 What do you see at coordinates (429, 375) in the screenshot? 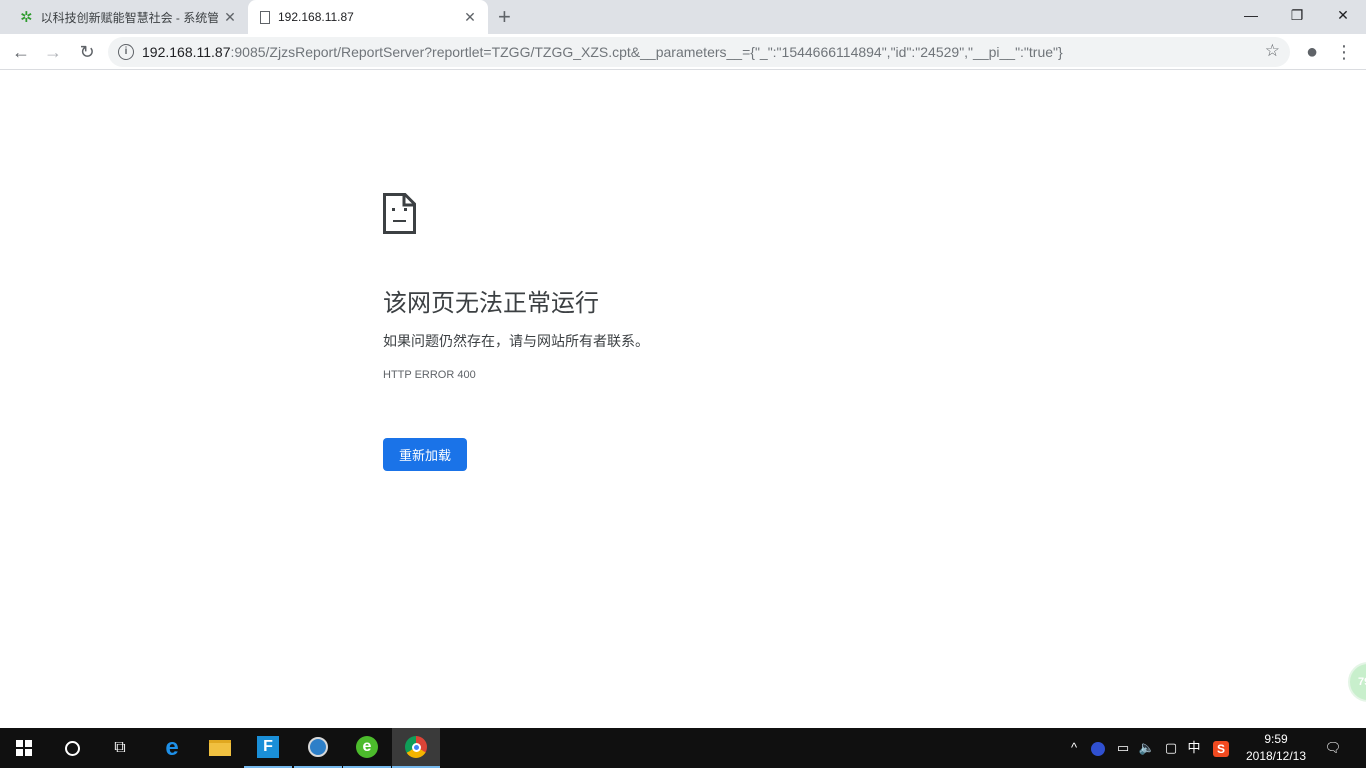
I see `error-code: HTTP ERROR 400` at bounding box center [429, 375].